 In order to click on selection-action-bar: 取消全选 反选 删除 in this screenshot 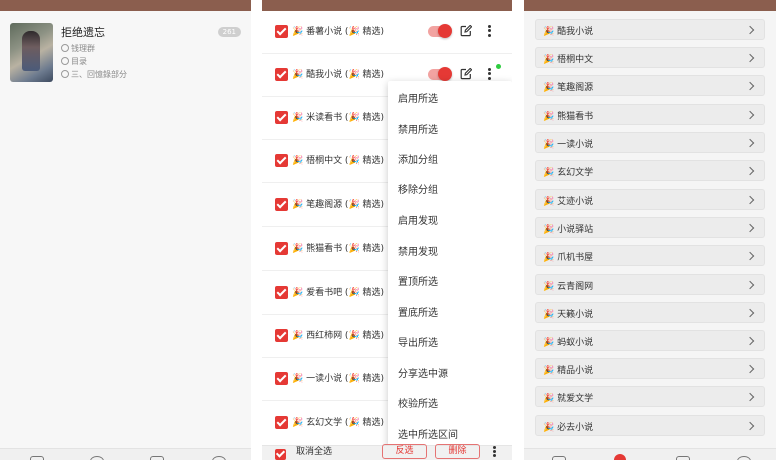, I will do `click(387, 452)`.